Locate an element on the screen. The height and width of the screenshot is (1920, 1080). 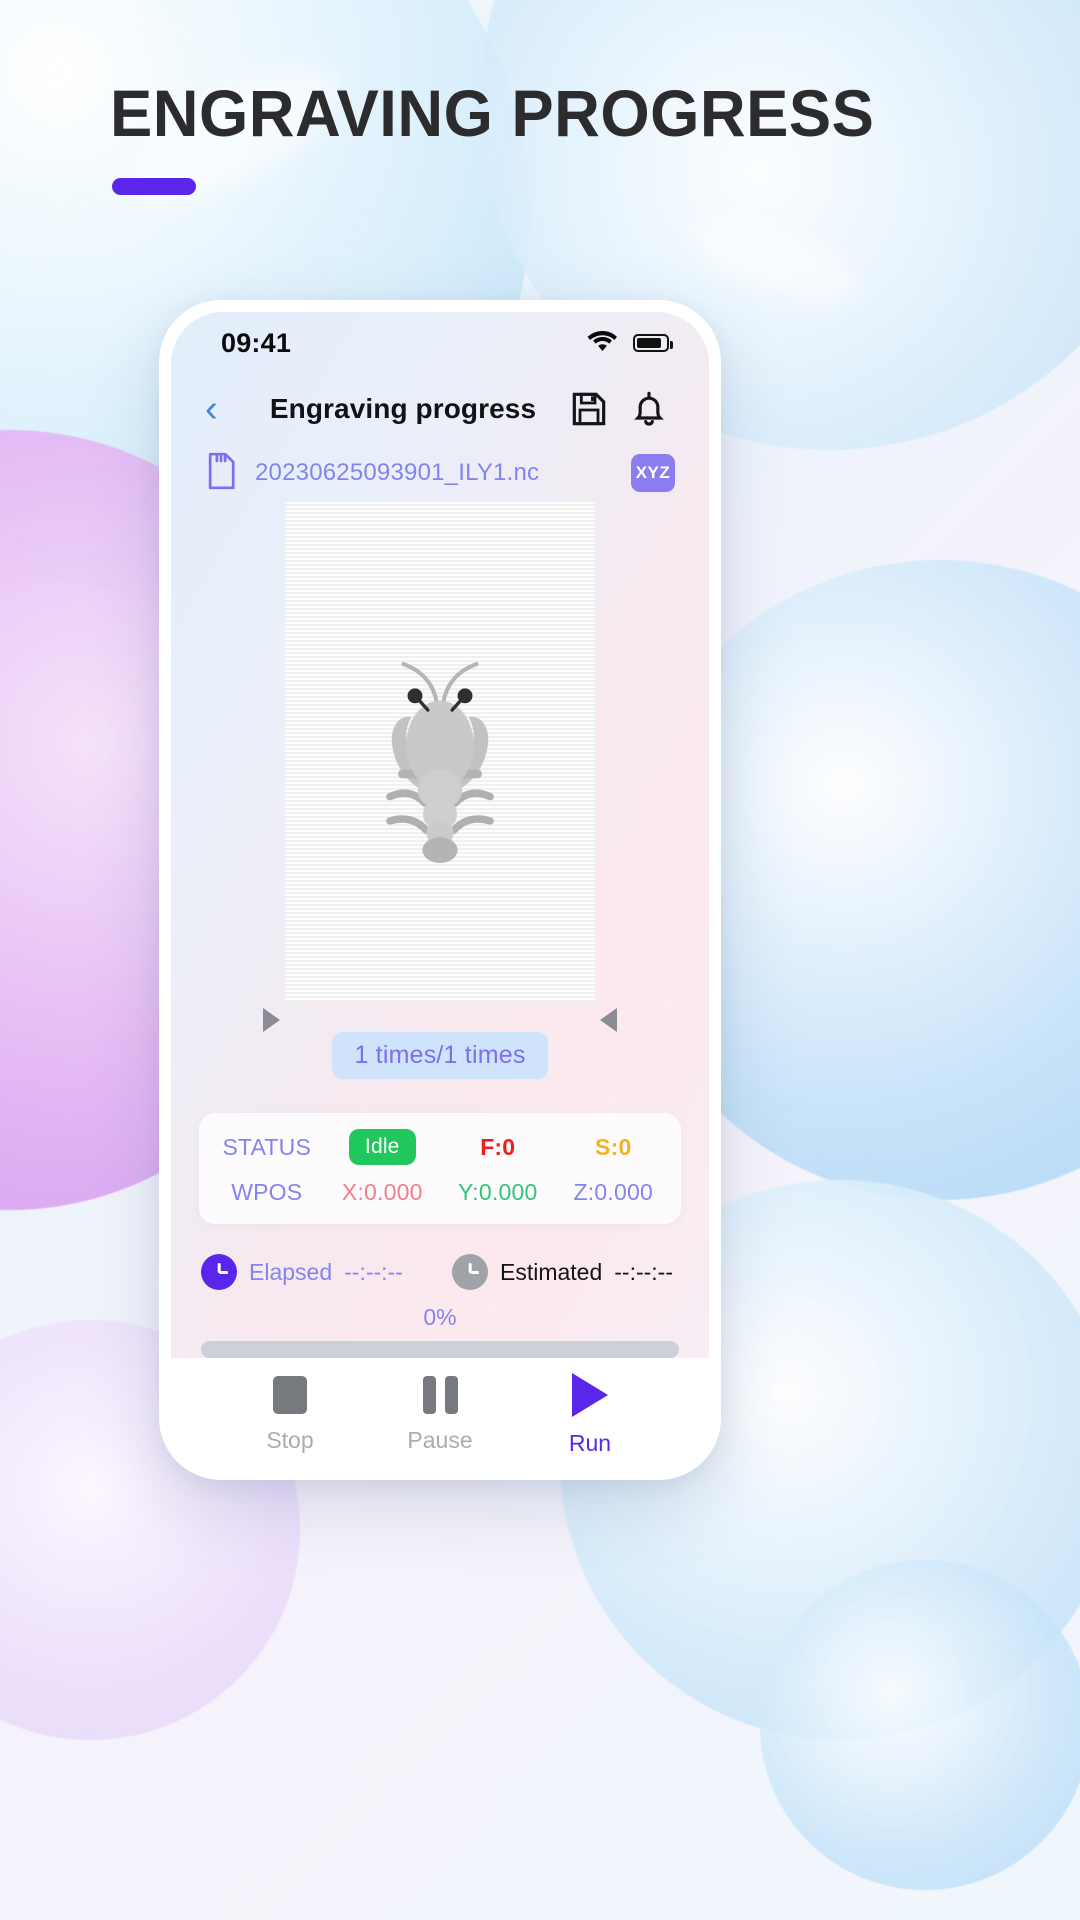
stop-button: Stop is located at coordinates (290, 1415).